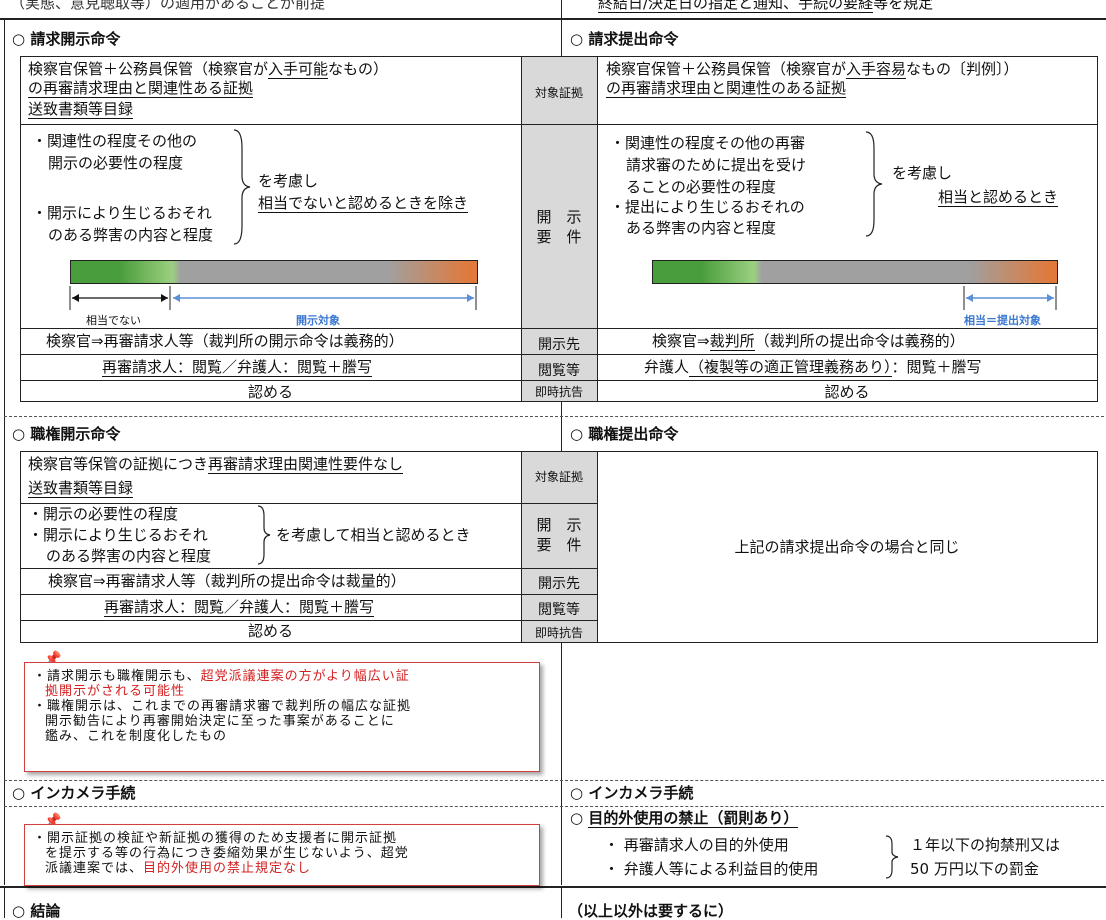 The width and height of the screenshot is (1106, 920). What do you see at coordinates (225, 341) in the screenshot?
I see `req-disc-to: 検察官⇒再審請求人等（裁判所の開示命令は義務的）` at bounding box center [225, 341].